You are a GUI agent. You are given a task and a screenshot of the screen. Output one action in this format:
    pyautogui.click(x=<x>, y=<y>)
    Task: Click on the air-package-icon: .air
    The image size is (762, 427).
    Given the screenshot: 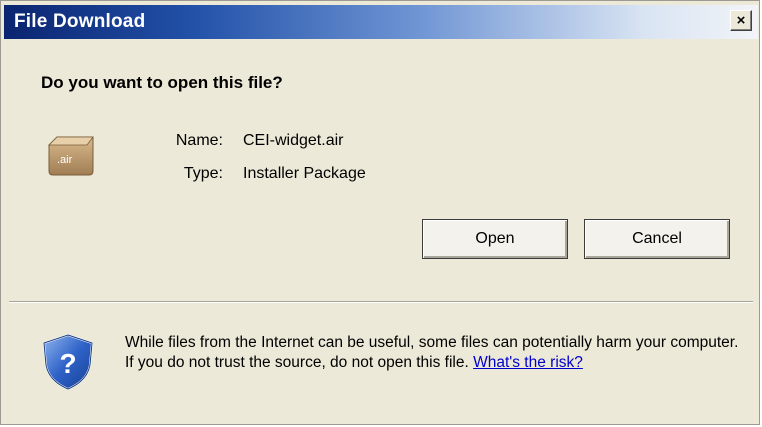 What is the action you would take?
    pyautogui.click(x=71, y=156)
    